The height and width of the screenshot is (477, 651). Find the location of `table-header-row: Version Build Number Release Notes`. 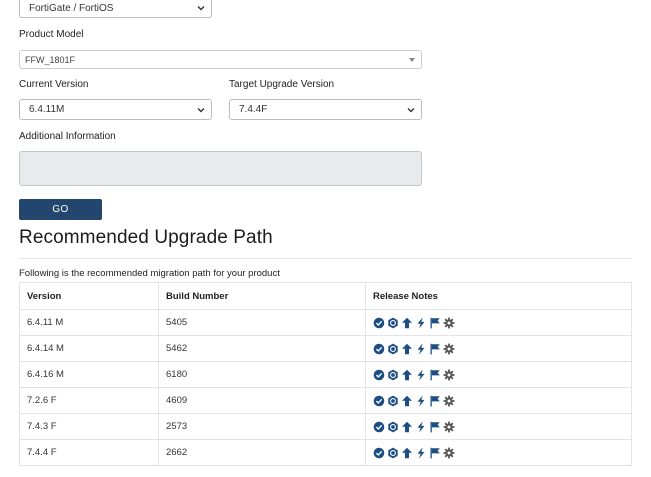

table-header-row: Version Build Number Release Notes is located at coordinates (325, 296).